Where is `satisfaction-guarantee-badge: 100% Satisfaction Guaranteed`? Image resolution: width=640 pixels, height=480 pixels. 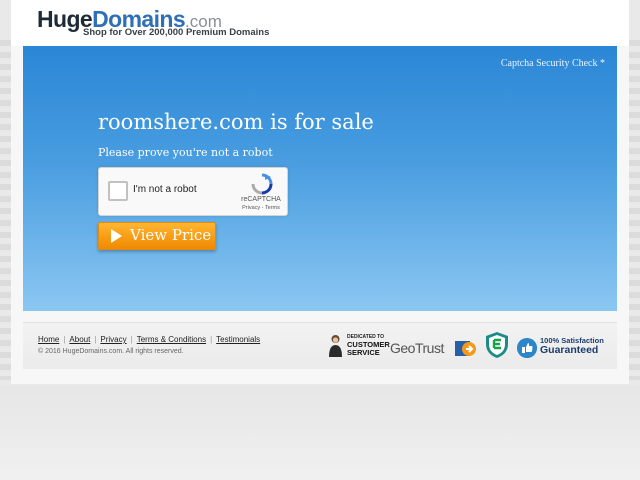 satisfaction-guarantee-badge: 100% Satisfaction Guaranteed is located at coordinates (563, 347).